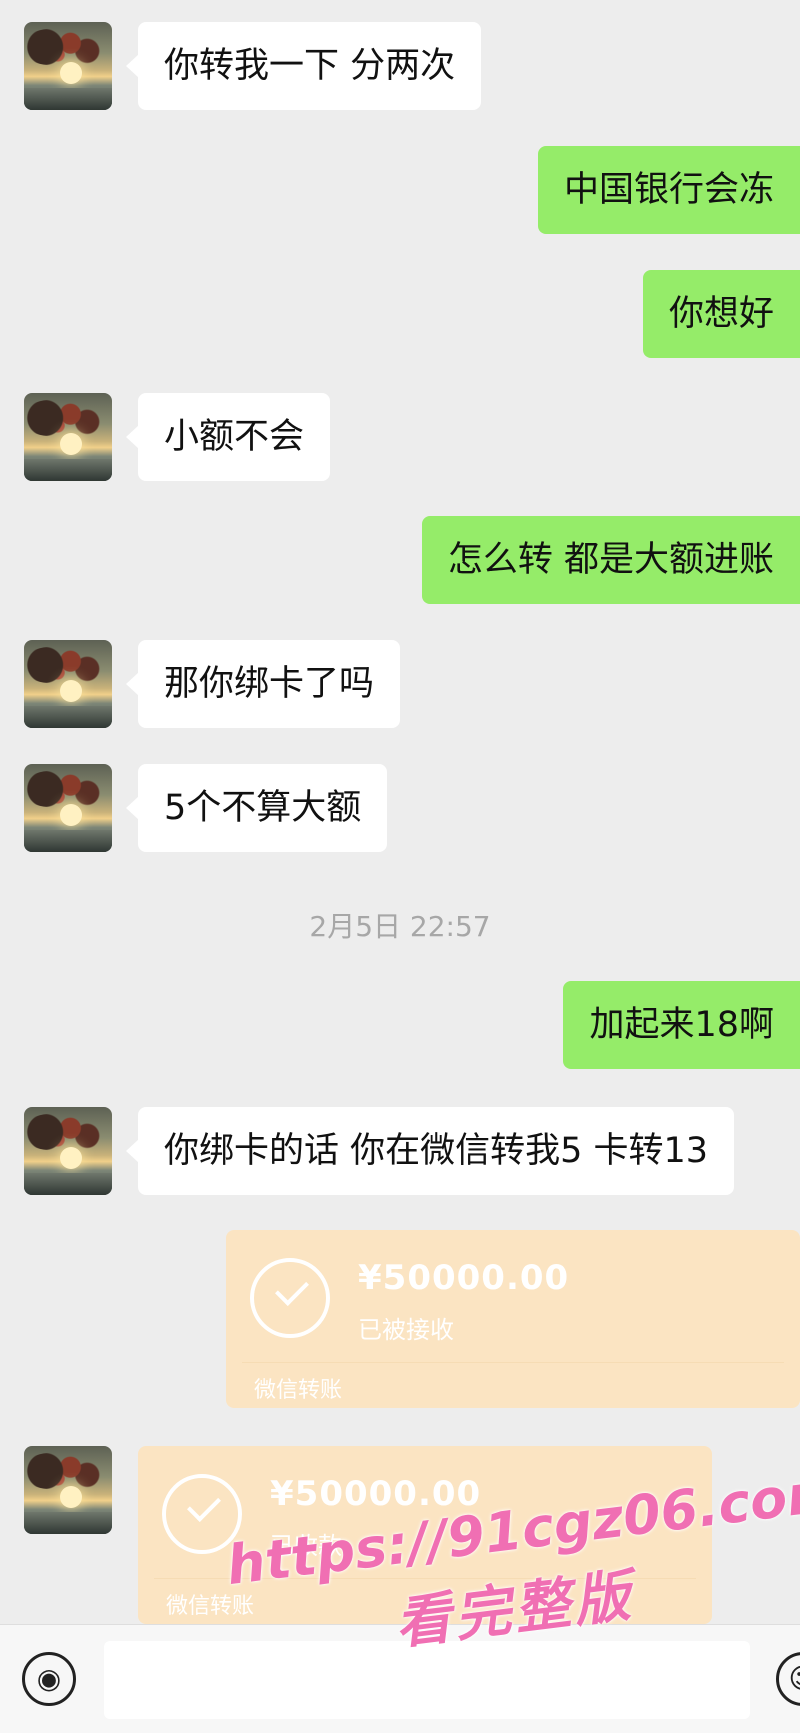  Describe the element at coordinates (256, 808) in the screenshot. I see `message-incoming: 5个不算大额` at that location.